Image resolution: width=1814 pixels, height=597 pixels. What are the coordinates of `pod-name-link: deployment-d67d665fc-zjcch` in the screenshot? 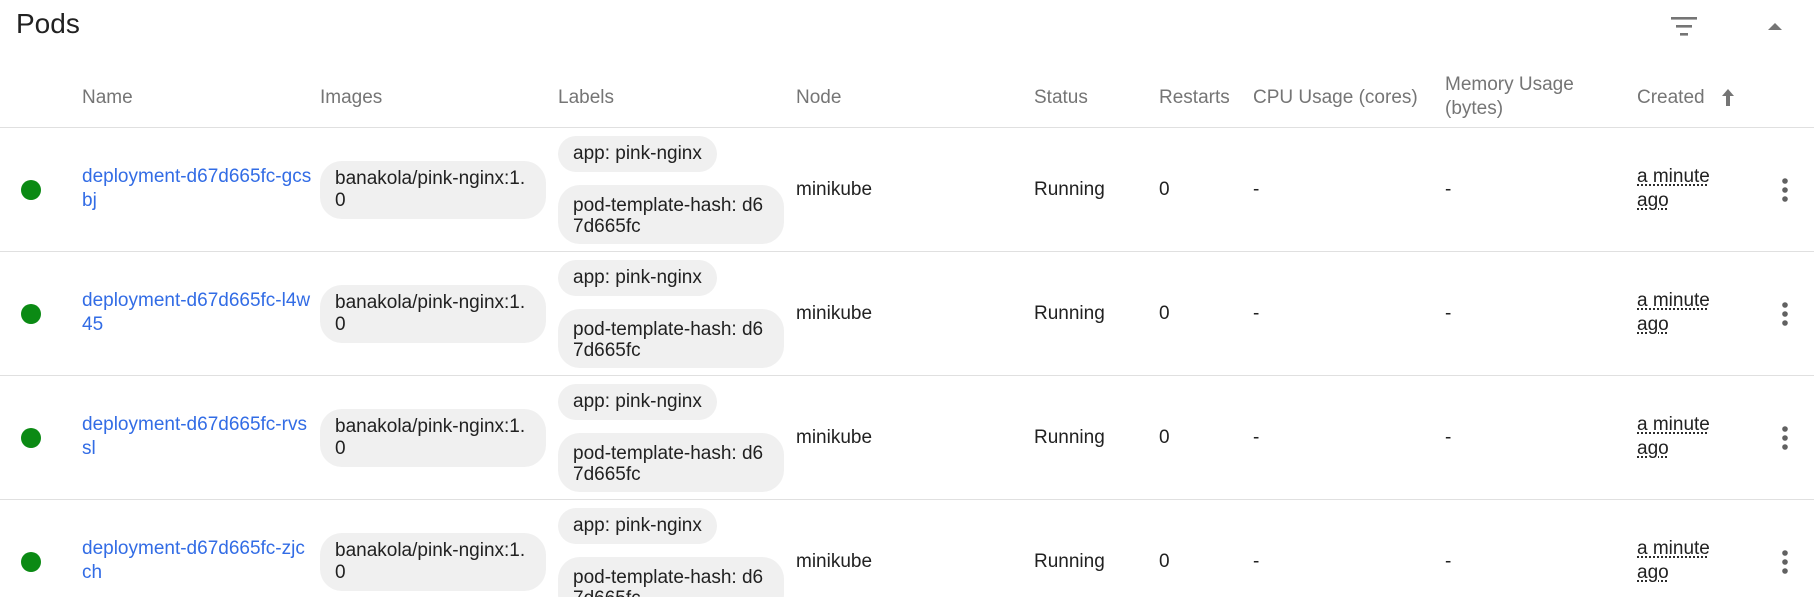 It's located at (197, 561).